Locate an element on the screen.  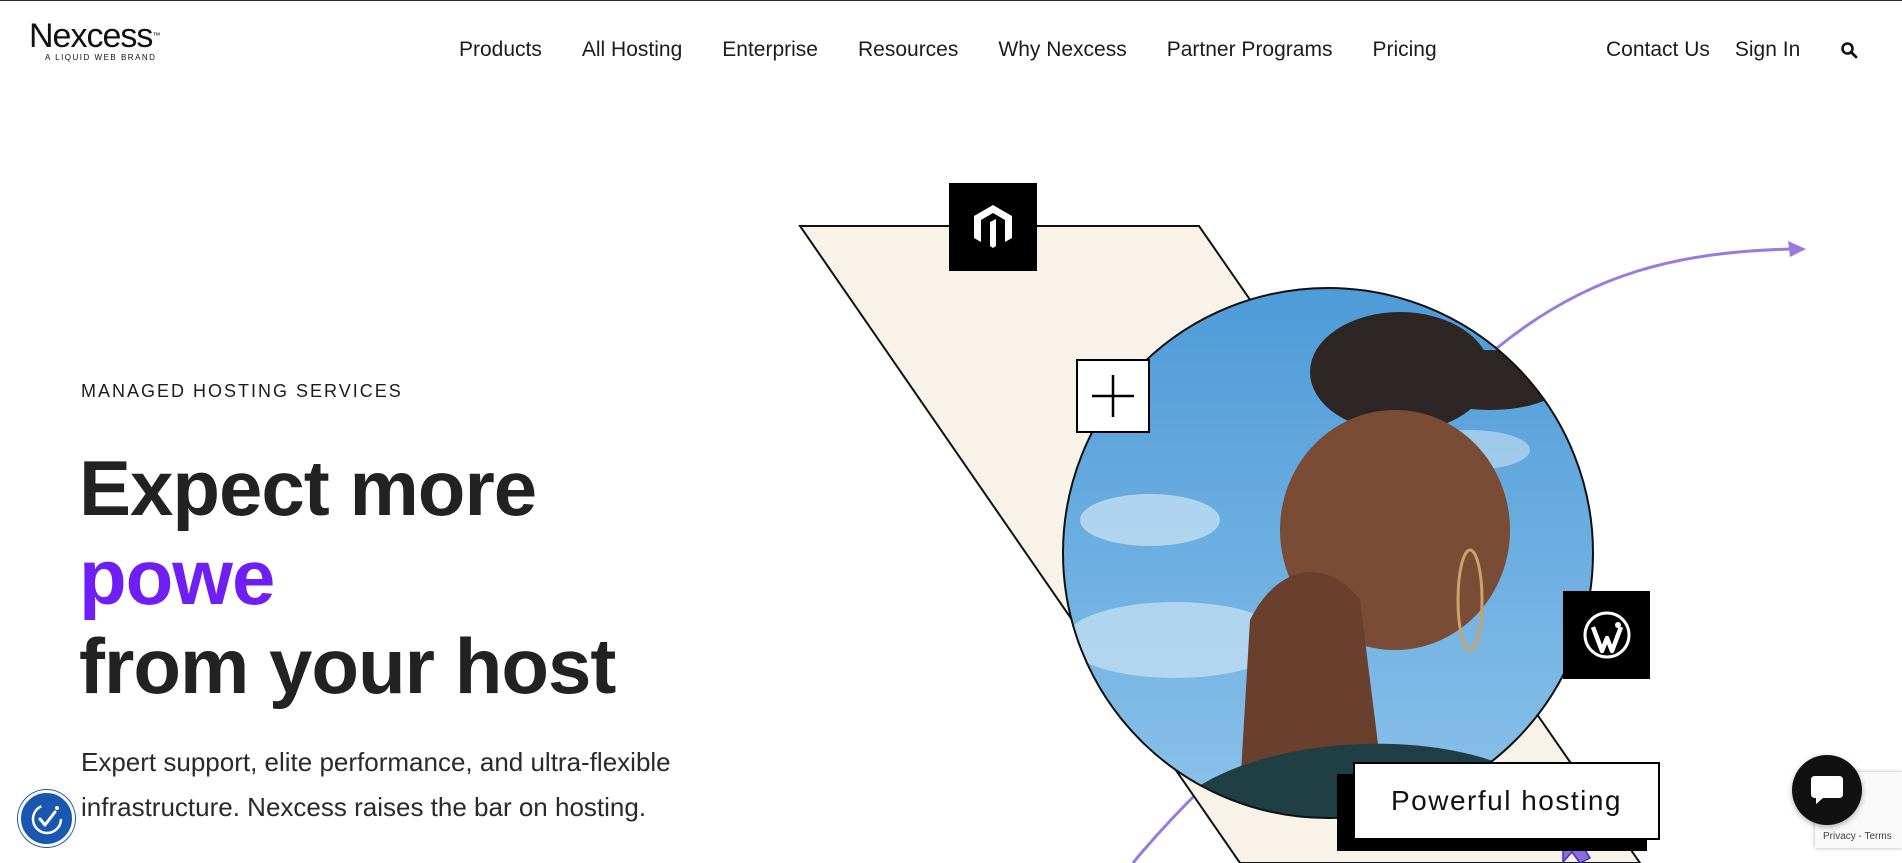
logo-wordmark: Nexcess™ is located at coordinates (94, 36).